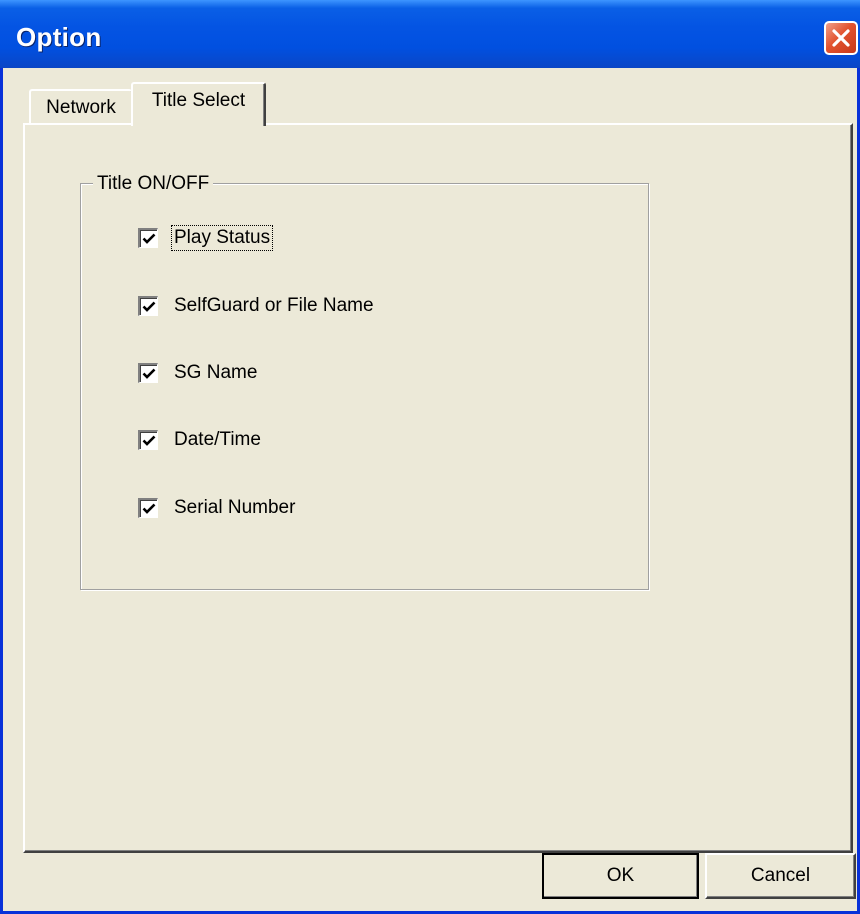 This screenshot has height=914, width=860. I want to click on checkbox-label: Serial Number, so click(235, 507).